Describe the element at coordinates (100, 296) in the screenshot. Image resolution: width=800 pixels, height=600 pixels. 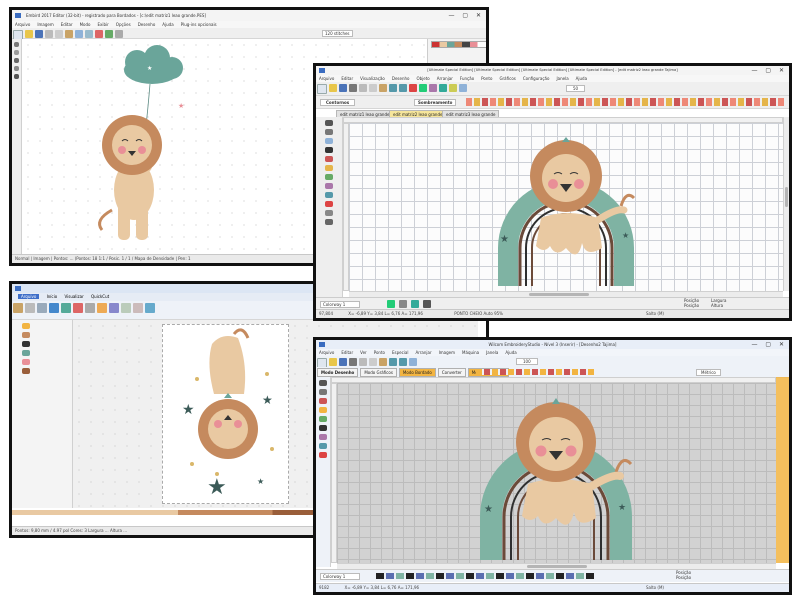
I see `ribbon-tab-quickcut: QuickCut` at that location.